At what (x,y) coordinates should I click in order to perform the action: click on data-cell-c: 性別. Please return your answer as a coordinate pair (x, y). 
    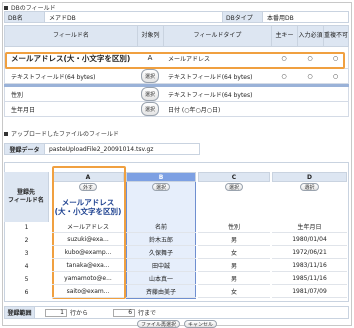
    Looking at the image, I should click on (234, 227).